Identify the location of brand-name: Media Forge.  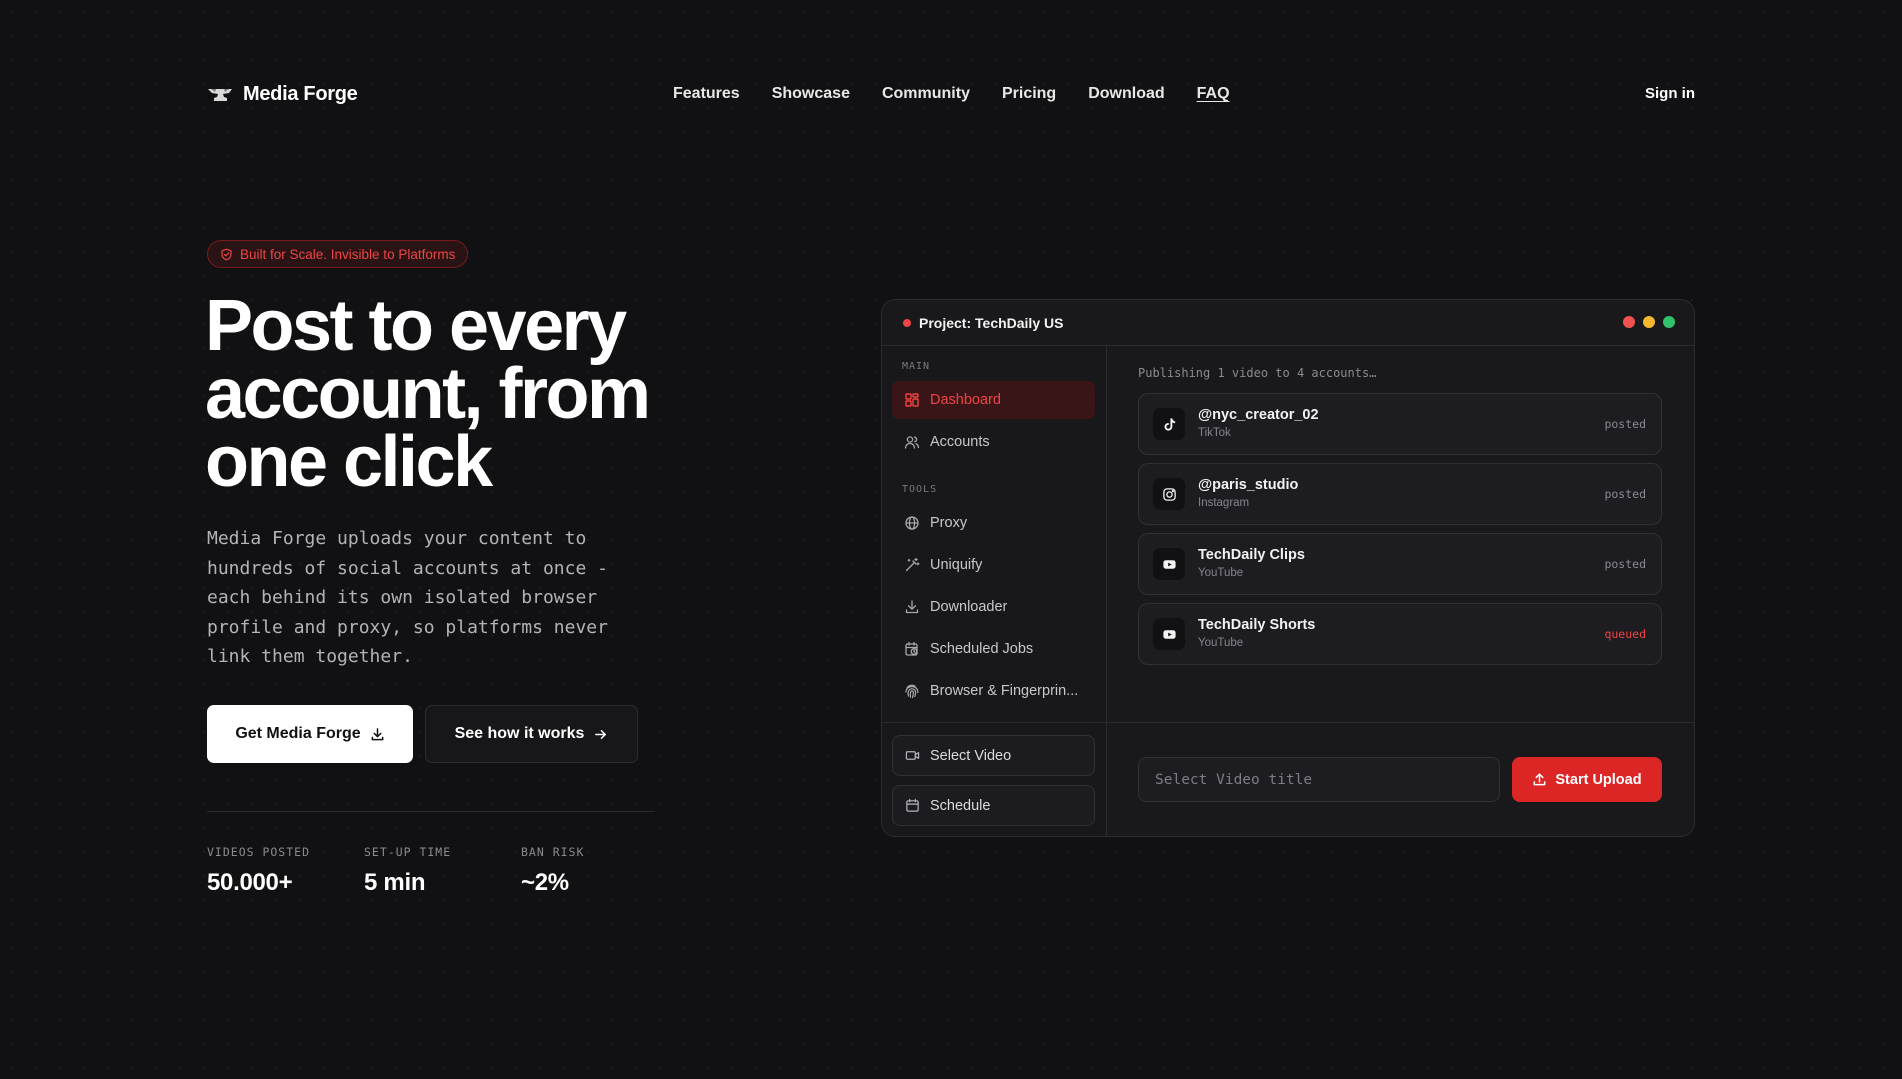
(300, 94).